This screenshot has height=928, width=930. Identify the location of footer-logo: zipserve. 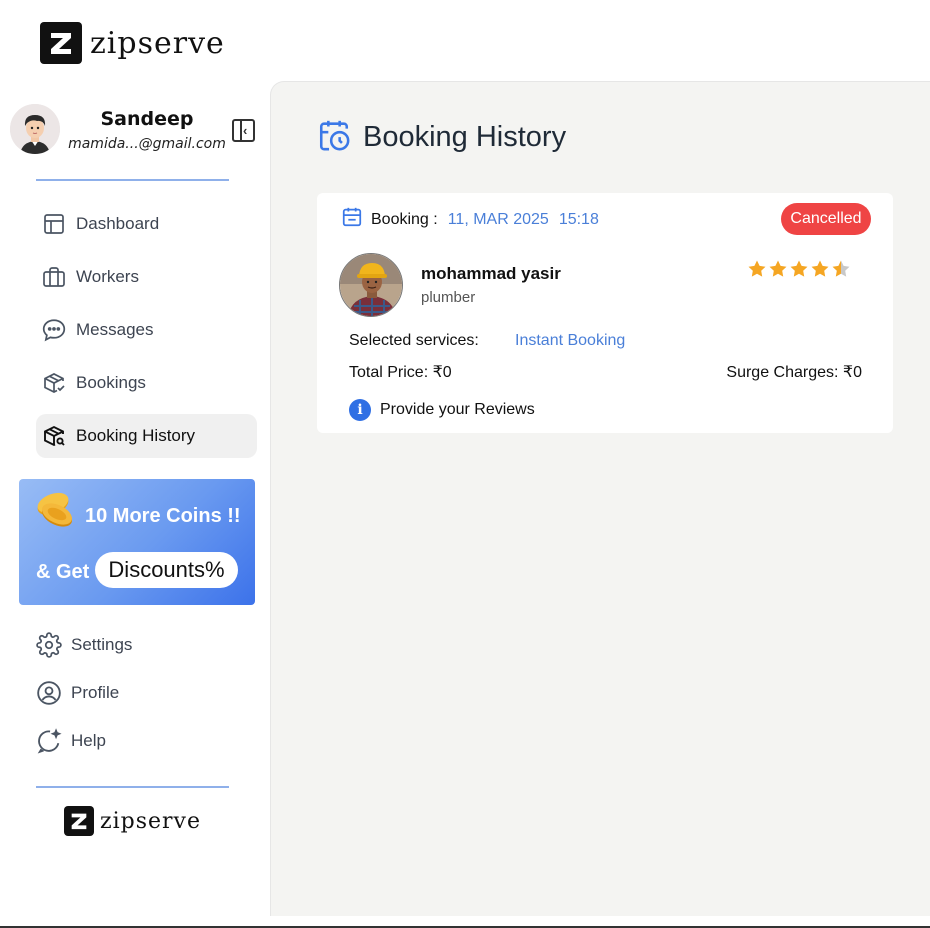
(132, 821).